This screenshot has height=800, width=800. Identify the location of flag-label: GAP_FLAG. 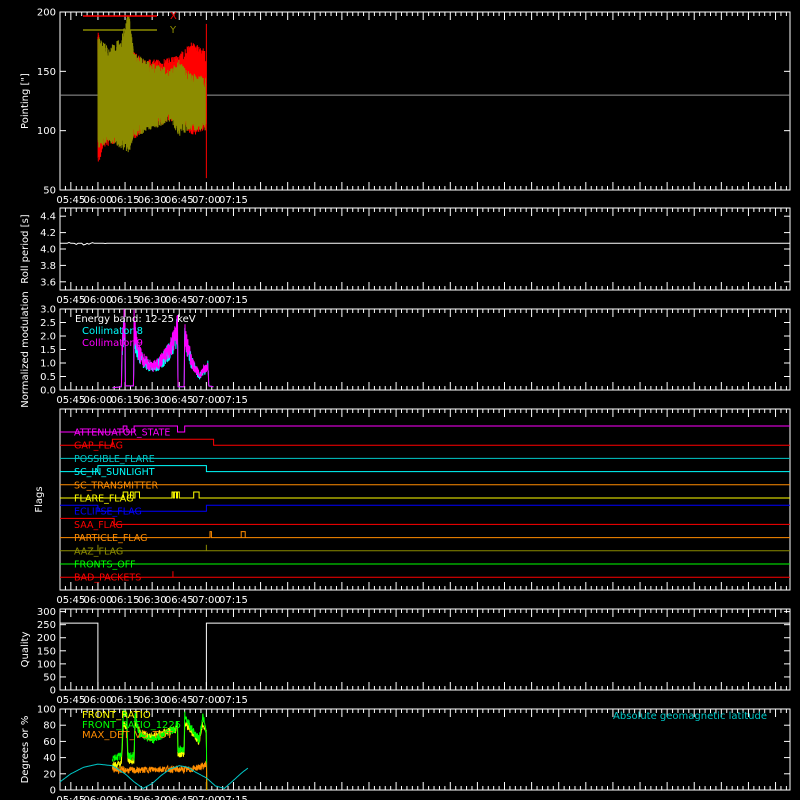
(98, 446).